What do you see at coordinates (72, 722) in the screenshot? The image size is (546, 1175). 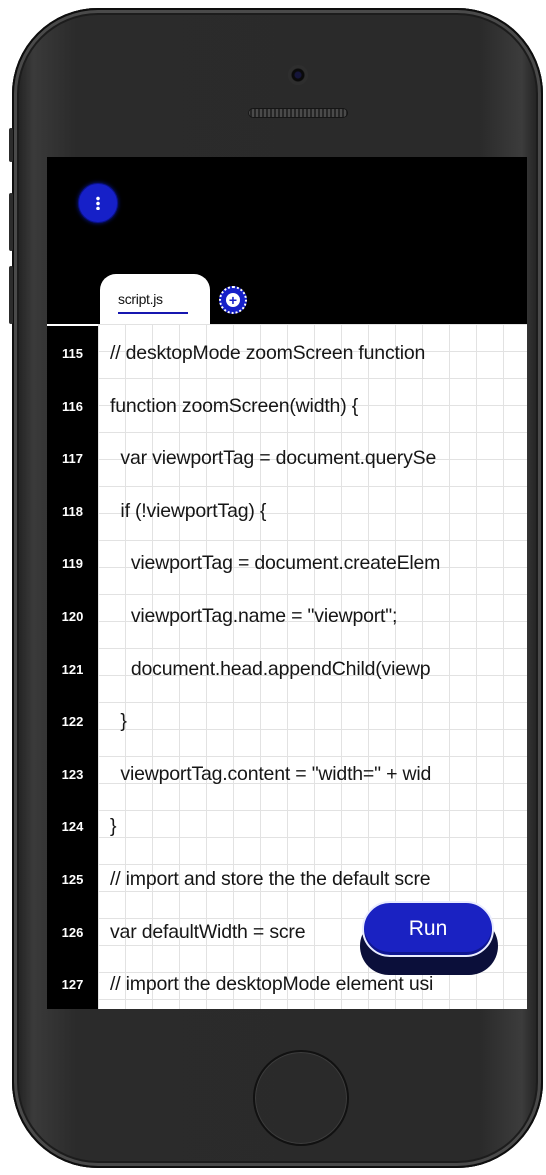 I see `line-number: 122` at bounding box center [72, 722].